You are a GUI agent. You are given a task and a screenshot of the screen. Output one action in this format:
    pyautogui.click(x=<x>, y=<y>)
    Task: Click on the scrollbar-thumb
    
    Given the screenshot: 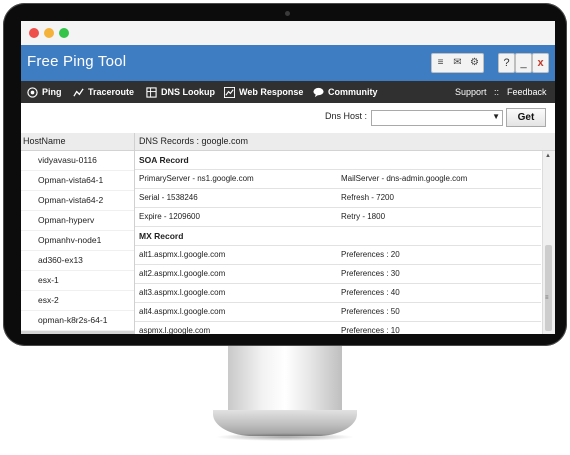 What is the action you would take?
    pyautogui.click(x=548, y=288)
    